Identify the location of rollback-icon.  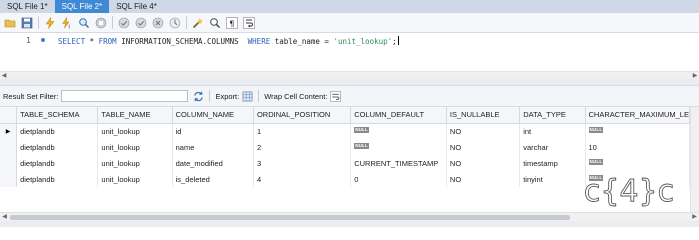
(157, 22).